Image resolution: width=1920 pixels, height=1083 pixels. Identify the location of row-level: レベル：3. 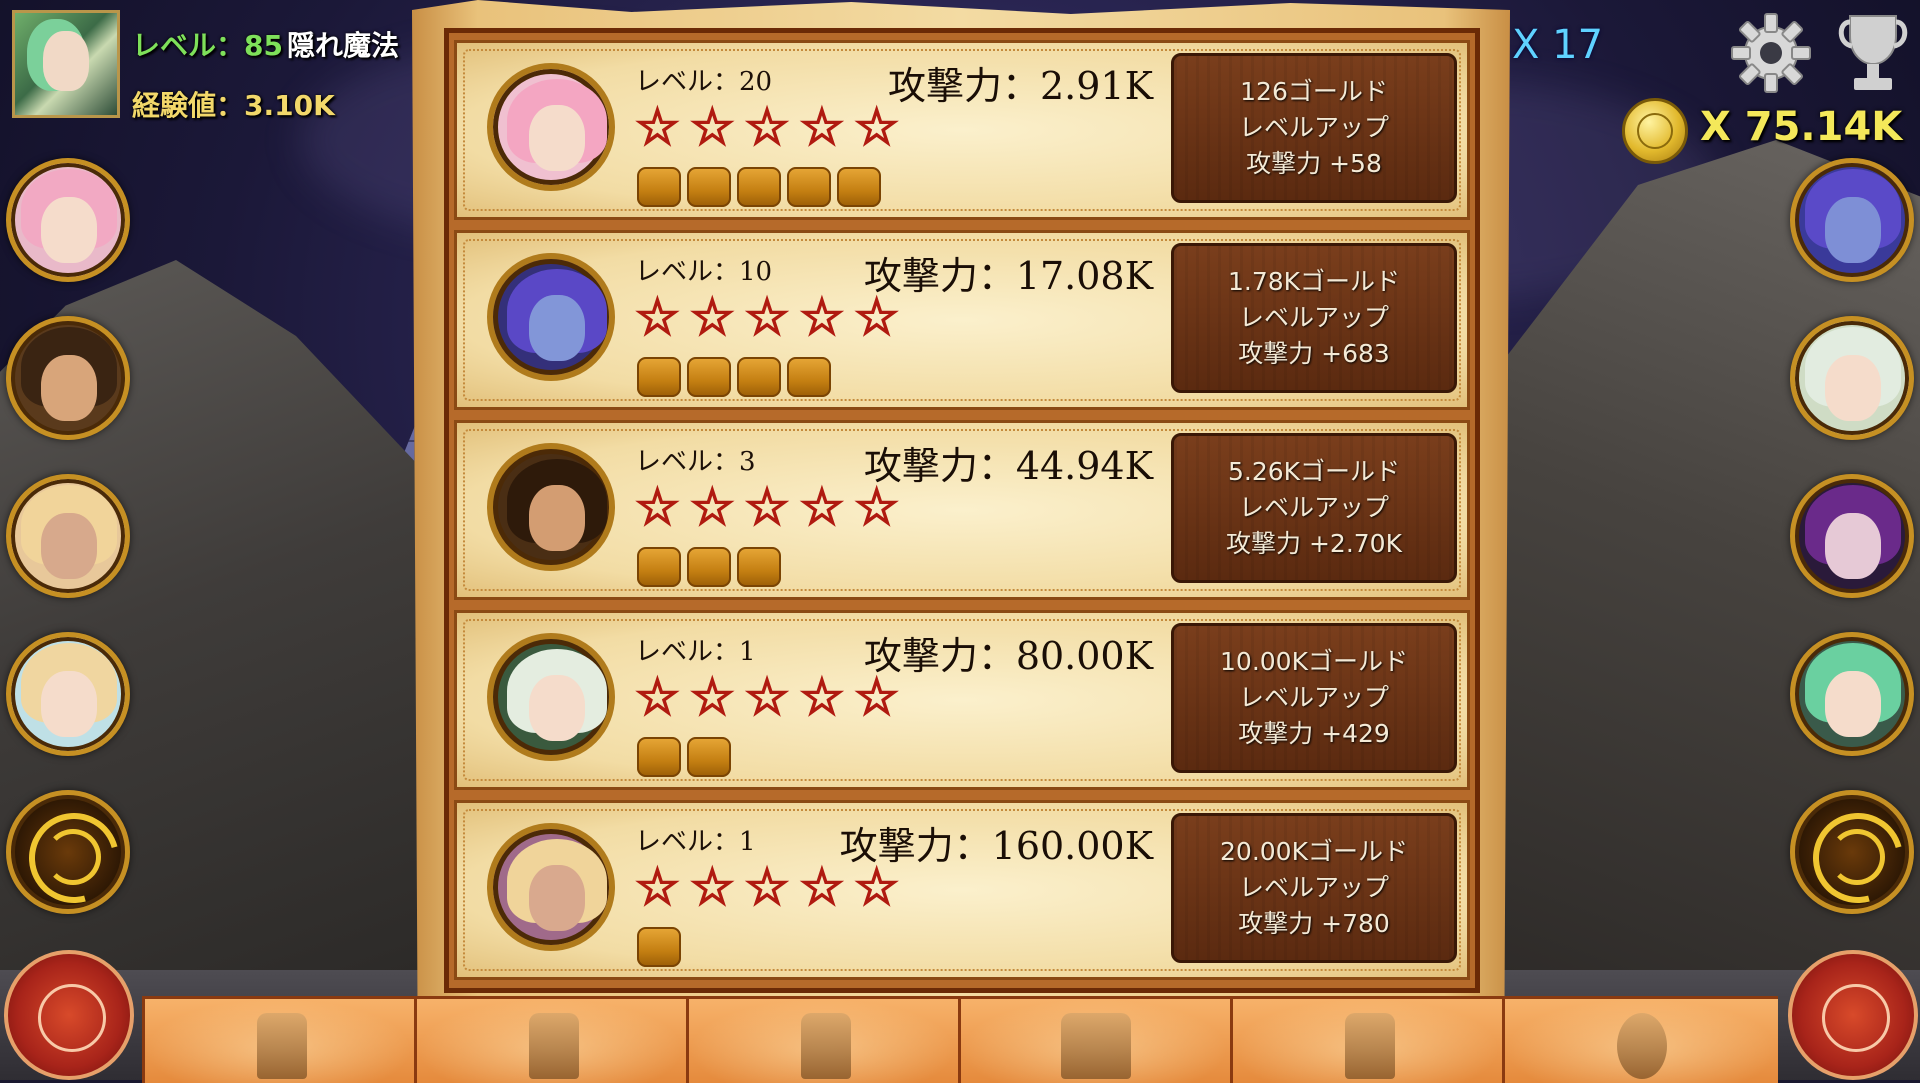
(695, 462).